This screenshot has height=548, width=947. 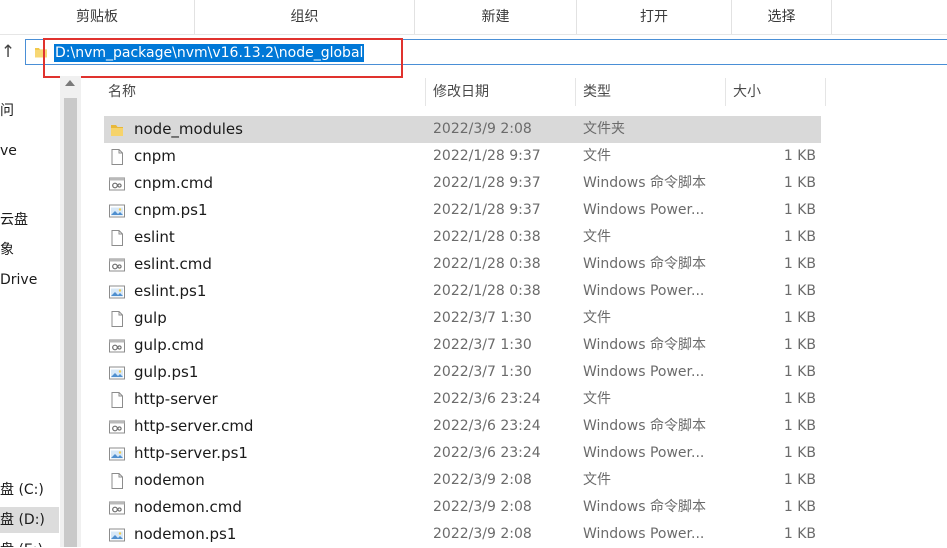 I want to click on ribbon-group-organize: 组织, so click(x=305, y=17).